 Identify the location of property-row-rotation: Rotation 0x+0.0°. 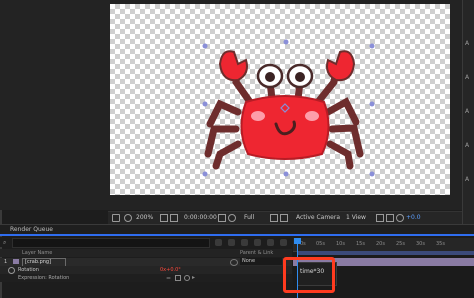
(146, 270).